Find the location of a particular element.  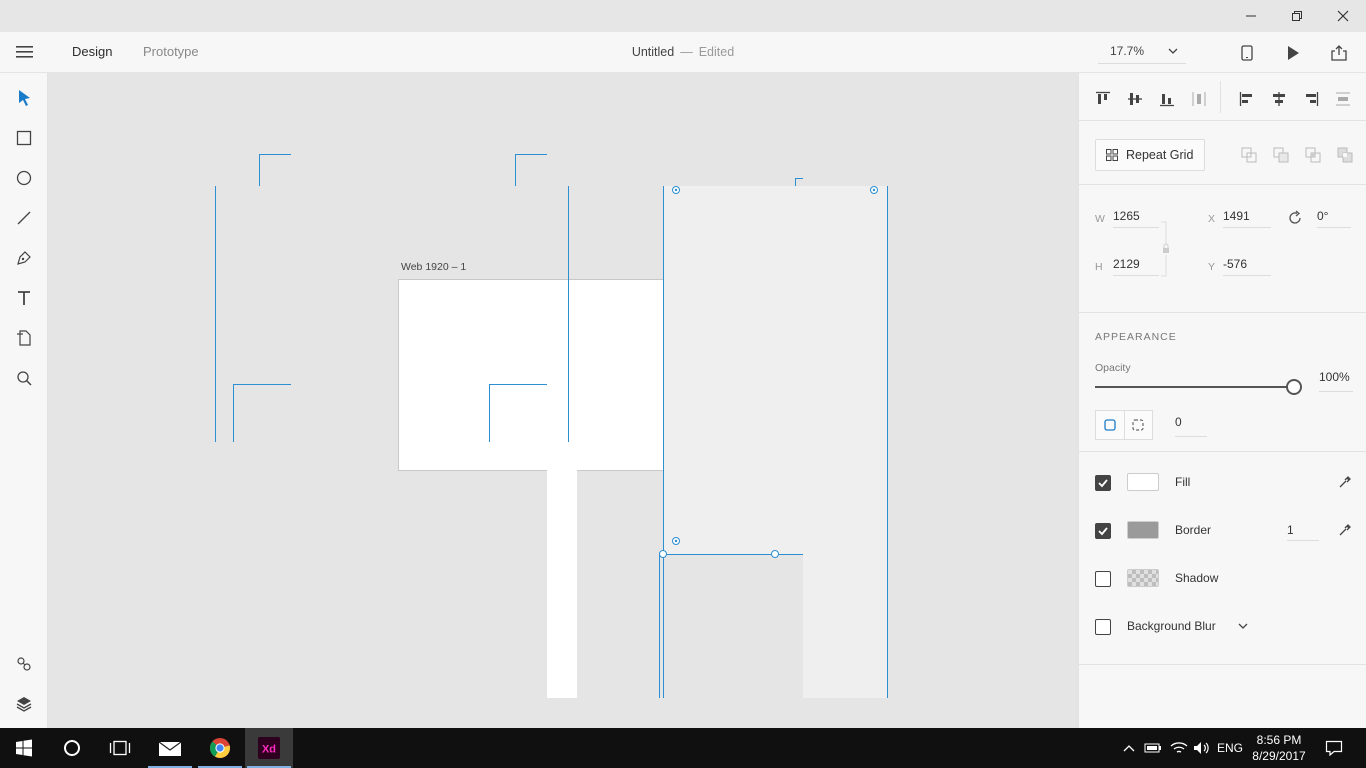

height-label: H is located at coordinates (1099, 267).